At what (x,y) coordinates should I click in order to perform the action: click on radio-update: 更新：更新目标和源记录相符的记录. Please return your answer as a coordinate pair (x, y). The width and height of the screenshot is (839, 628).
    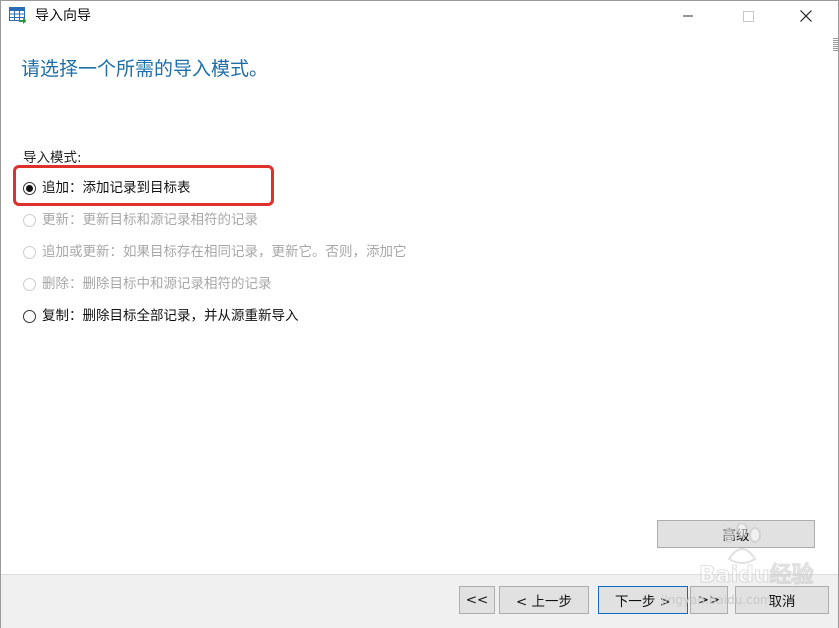
    Looking at the image, I should click on (140, 220).